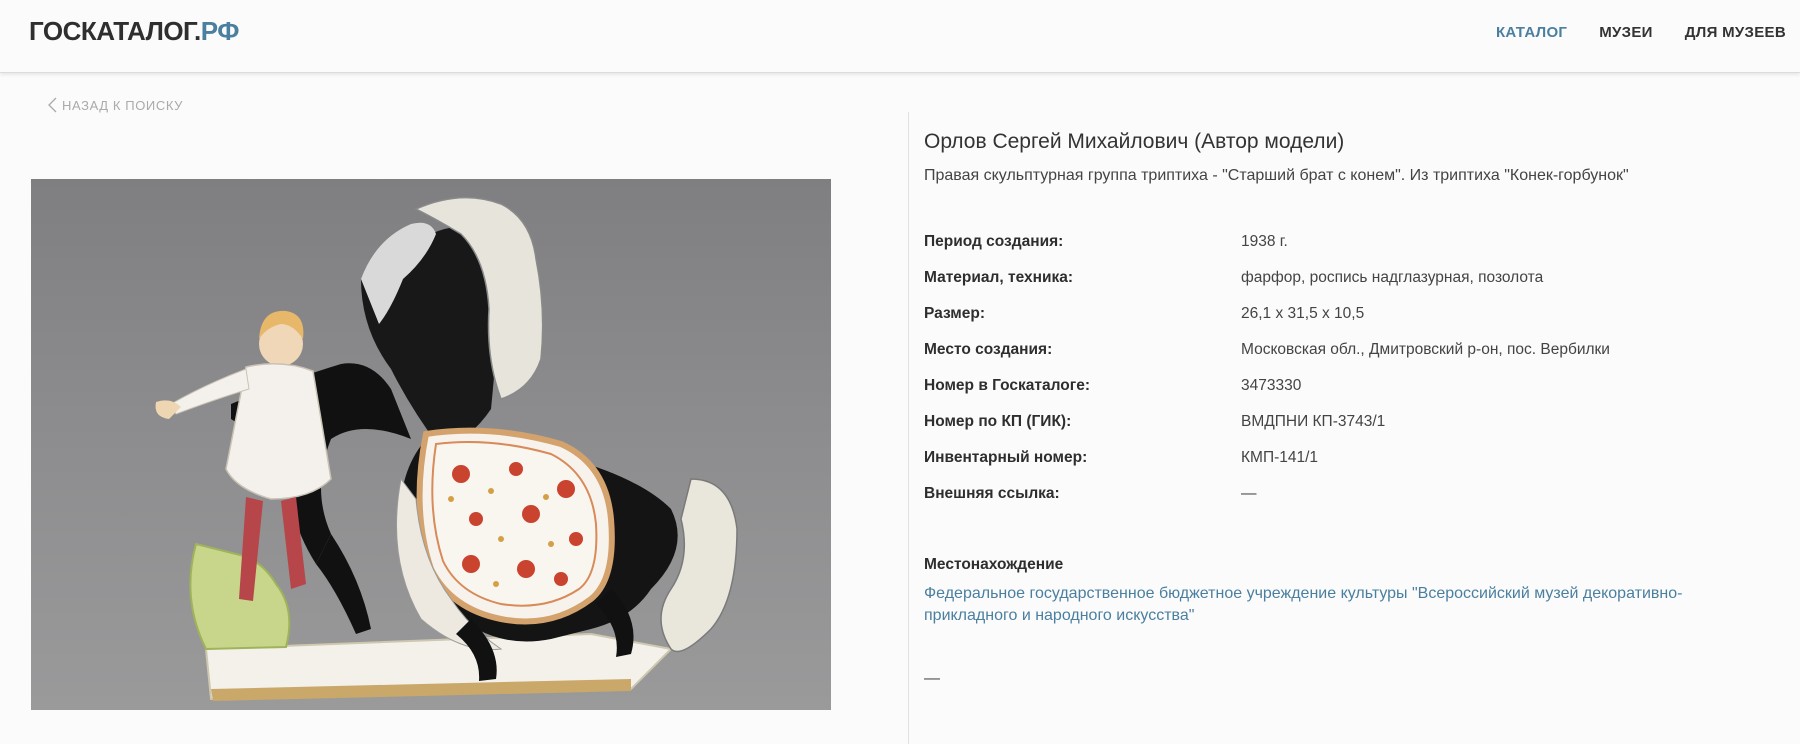 The width and height of the screenshot is (1800, 744). Describe the element at coordinates (1303, 313) in the screenshot. I see `property-value: 26,1 x 31,5 x 10,5` at that location.